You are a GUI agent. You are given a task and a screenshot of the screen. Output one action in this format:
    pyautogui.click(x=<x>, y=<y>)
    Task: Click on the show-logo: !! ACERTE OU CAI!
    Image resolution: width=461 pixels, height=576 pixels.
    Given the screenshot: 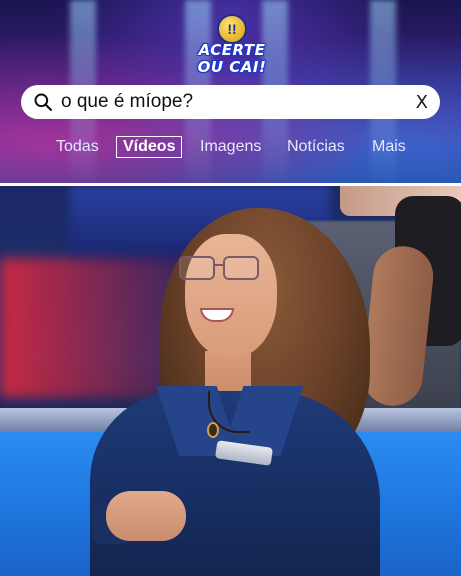 What is the action you would take?
    pyautogui.click(x=232, y=45)
    